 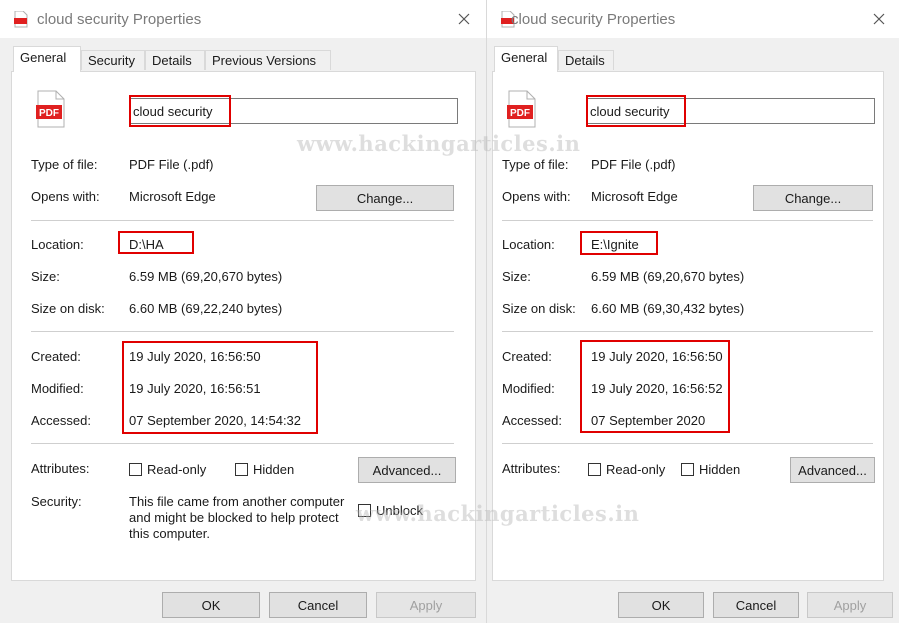 What do you see at coordinates (56, 501) in the screenshot?
I see `security-label: Security:` at bounding box center [56, 501].